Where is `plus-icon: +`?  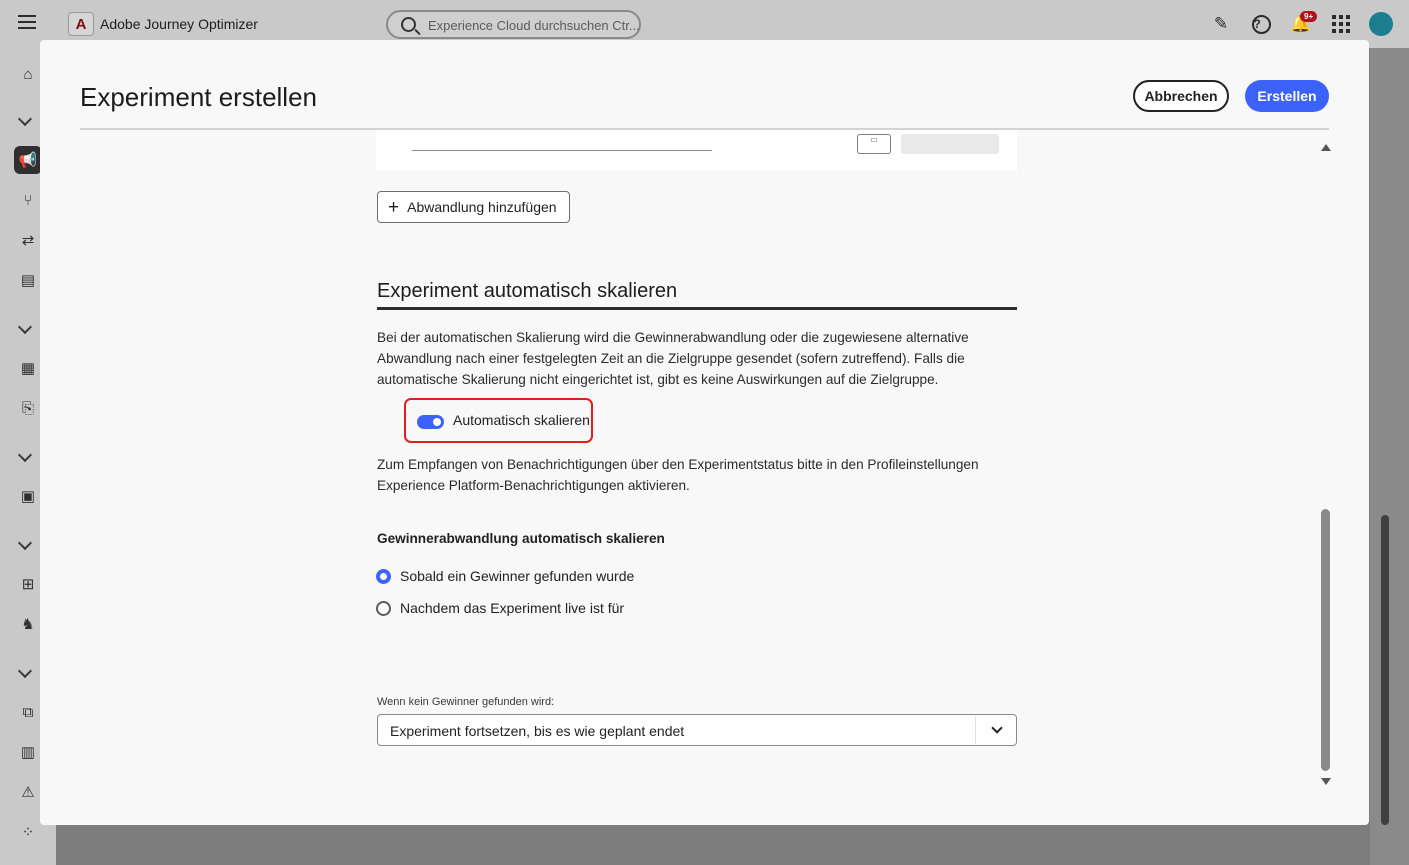 plus-icon: + is located at coordinates (394, 207).